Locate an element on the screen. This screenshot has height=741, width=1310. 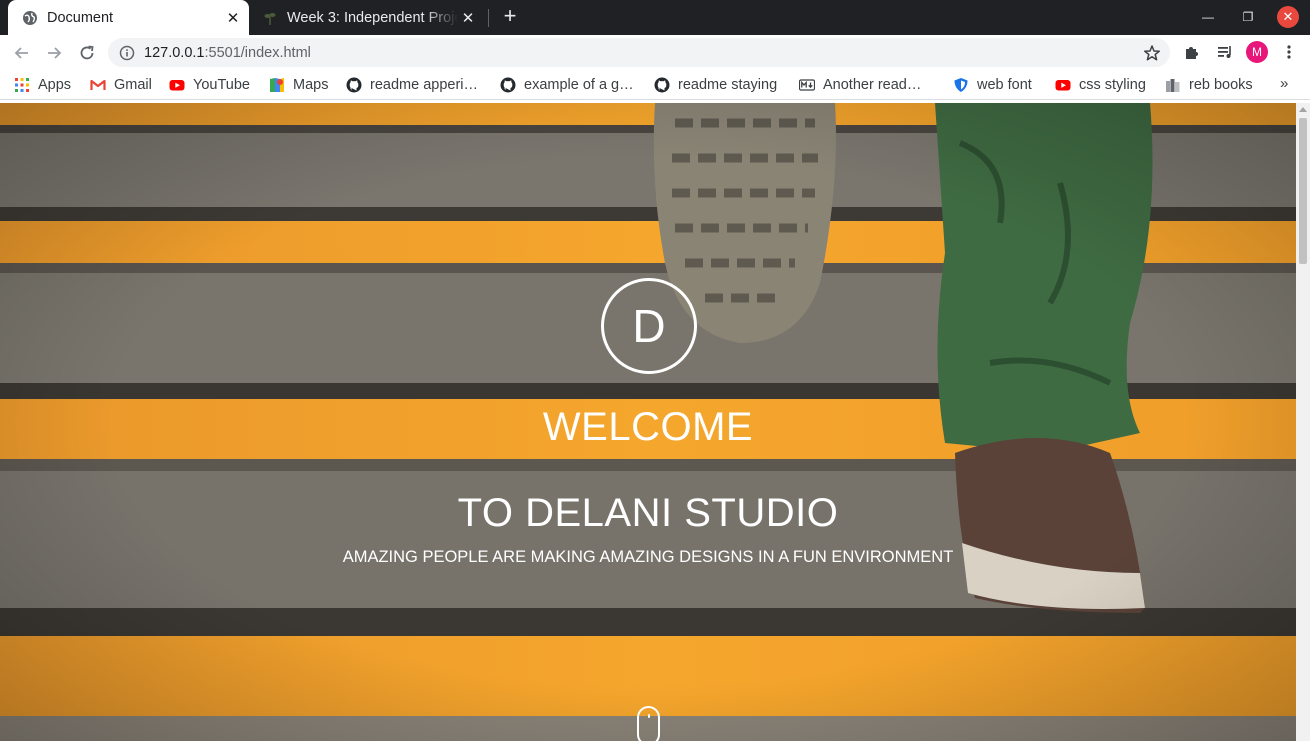
books-icon is located at coordinates (1173, 85).